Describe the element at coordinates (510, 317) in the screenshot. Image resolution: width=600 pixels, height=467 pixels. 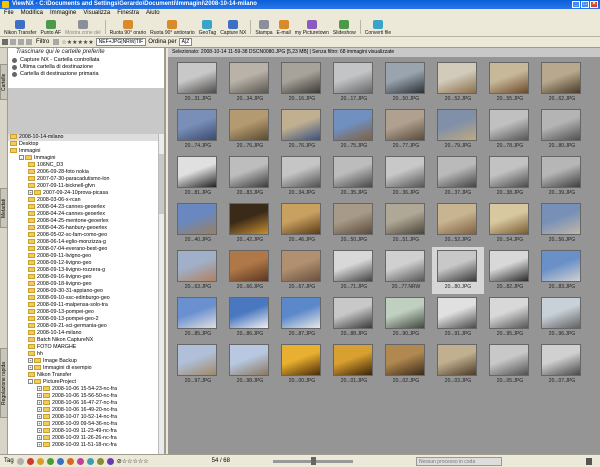
I see `thumbnail-item: 20...95.JPG` at that location.